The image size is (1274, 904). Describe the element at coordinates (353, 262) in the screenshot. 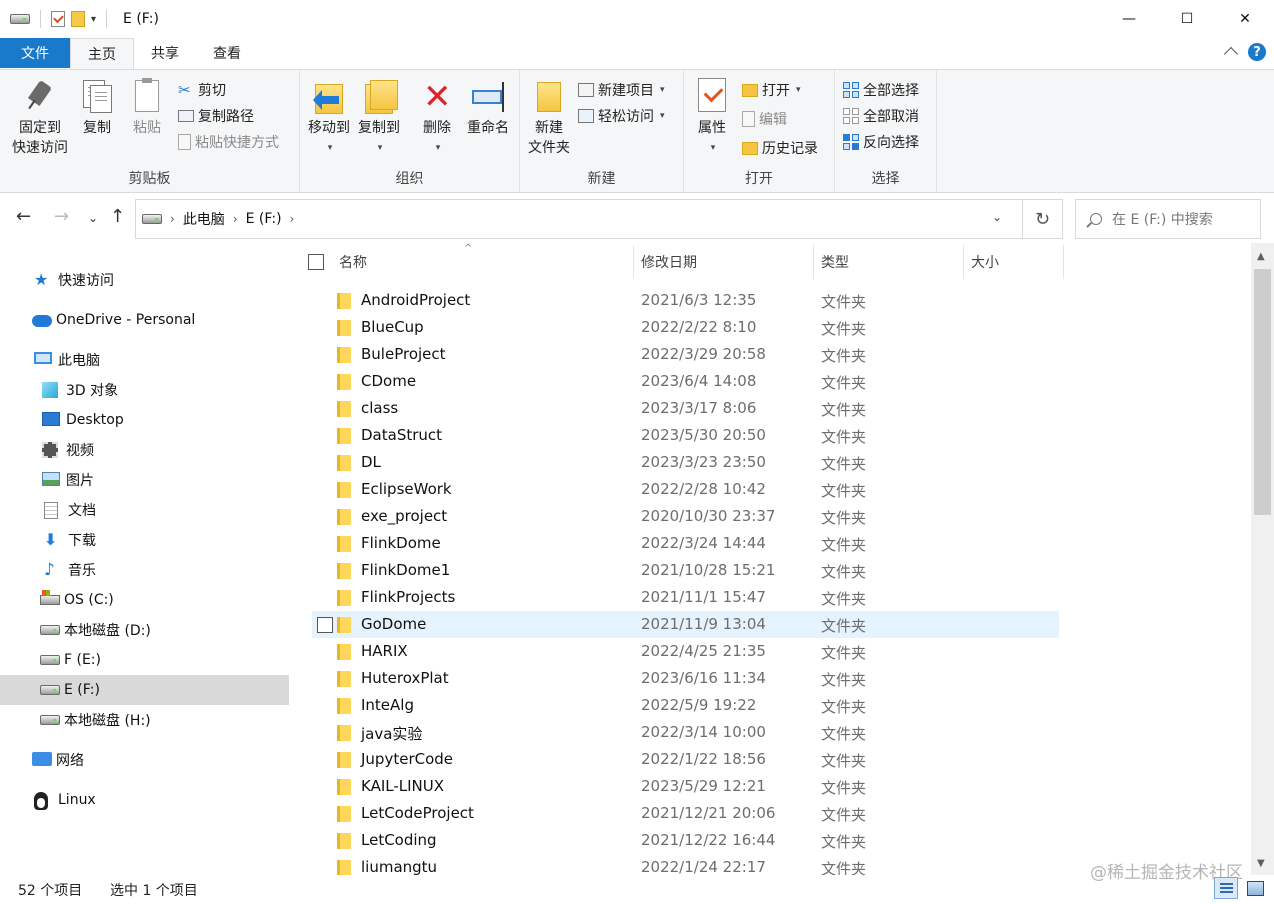

I see `column-header-name: 名称` at that location.